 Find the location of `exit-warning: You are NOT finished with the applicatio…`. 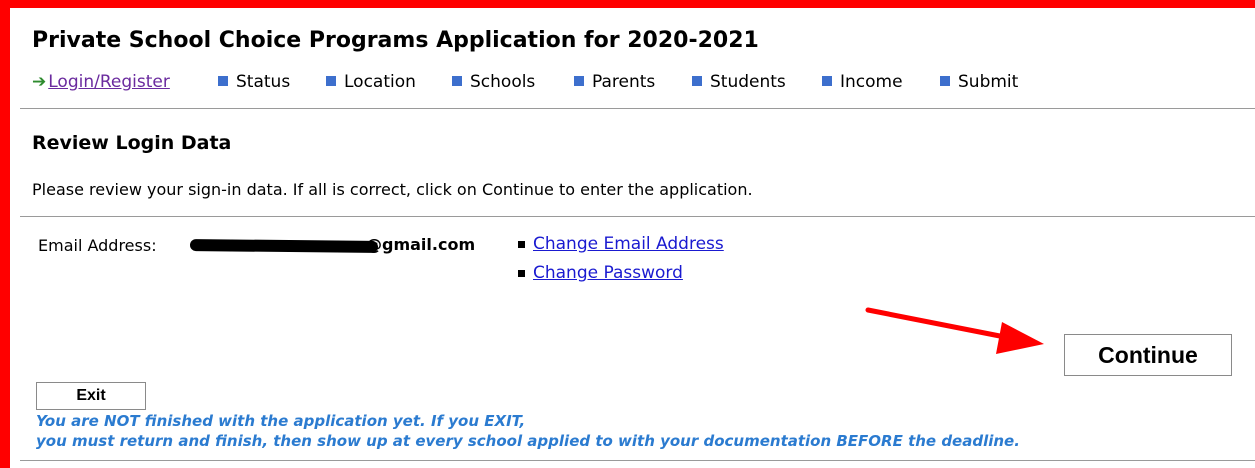

exit-warning: You are NOT finished with the applicatio… is located at coordinates (528, 431).